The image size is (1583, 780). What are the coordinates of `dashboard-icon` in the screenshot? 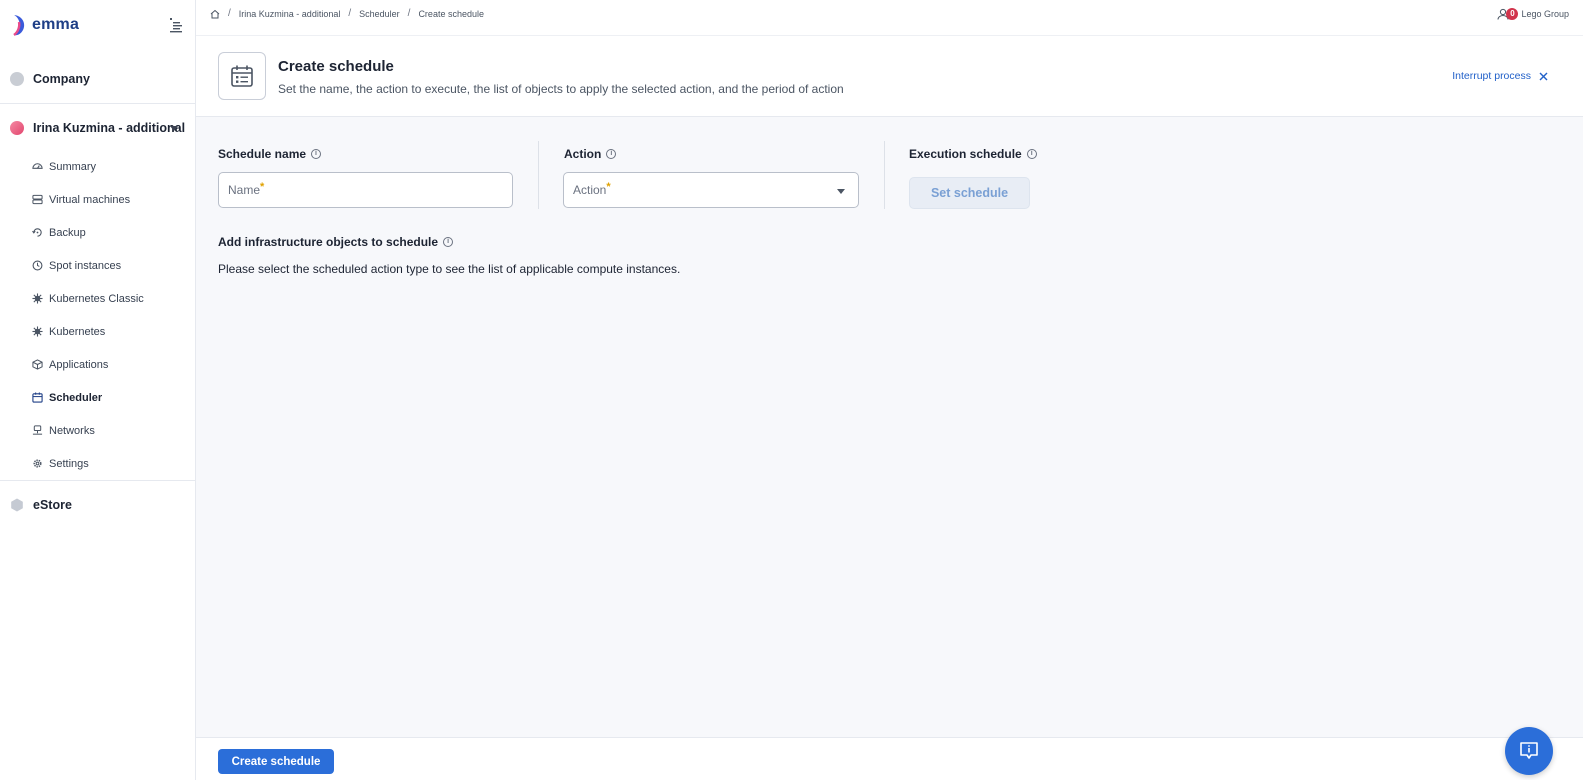 It's located at (37, 166).